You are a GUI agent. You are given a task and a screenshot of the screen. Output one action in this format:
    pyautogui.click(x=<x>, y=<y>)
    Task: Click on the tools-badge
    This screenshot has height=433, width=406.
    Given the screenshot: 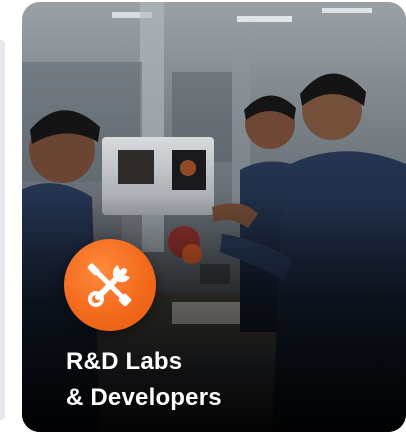 What is the action you would take?
    pyautogui.click(x=110, y=285)
    